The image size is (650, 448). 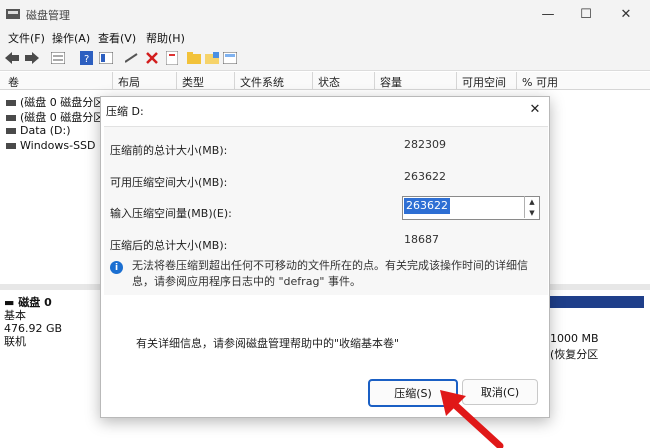 I want to click on minimize-button: —, so click(x=548, y=14).